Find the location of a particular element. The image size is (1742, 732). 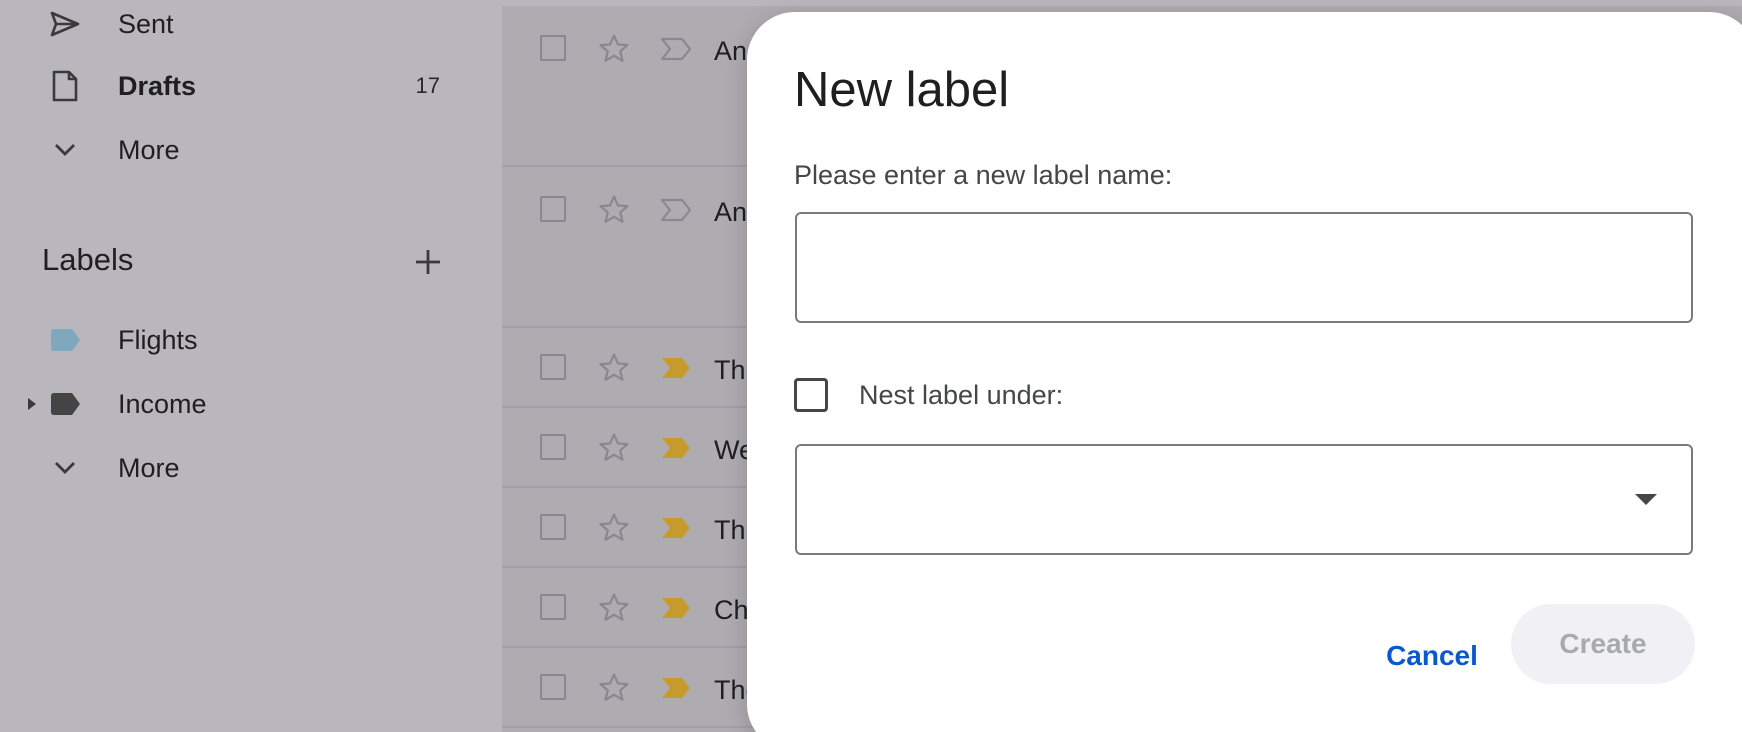

expand-arrow-icon is located at coordinates (32, 404).